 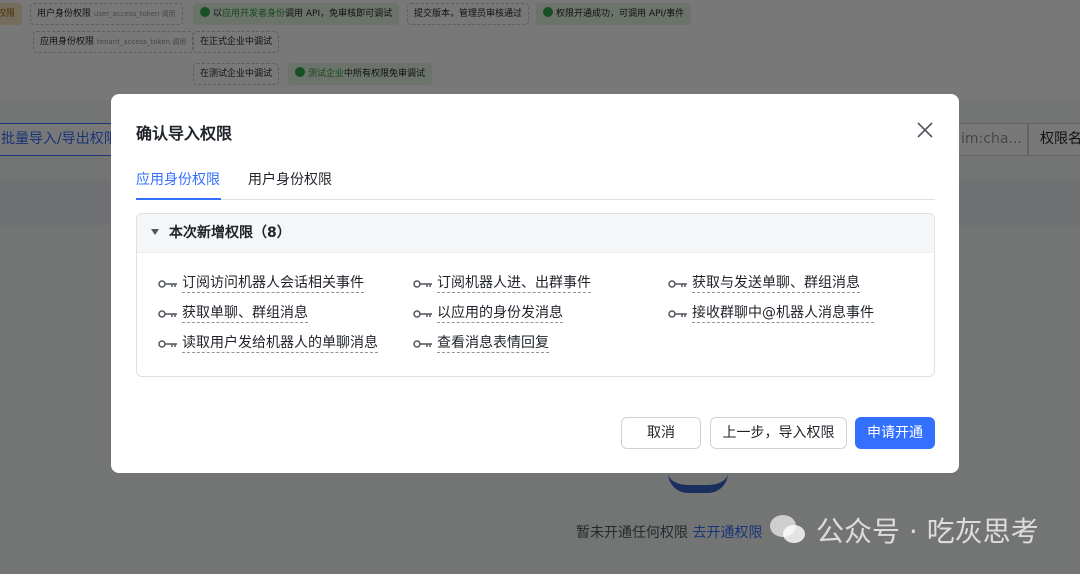 What do you see at coordinates (500, 314) in the screenshot?
I see `permission-name: 以应用的身份发消息` at bounding box center [500, 314].